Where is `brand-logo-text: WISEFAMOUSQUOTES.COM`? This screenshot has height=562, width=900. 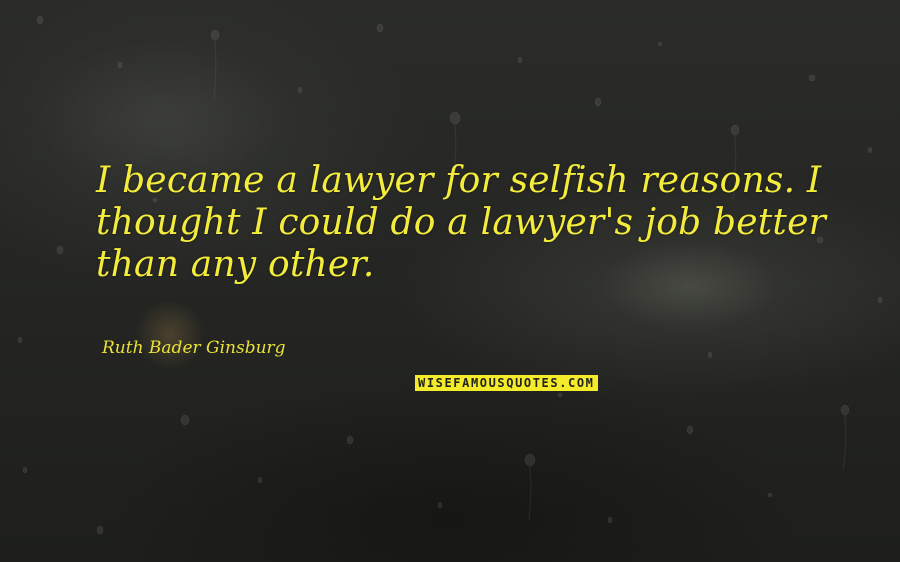 brand-logo-text: WISEFAMOUSQUOTES.COM is located at coordinates (506, 383).